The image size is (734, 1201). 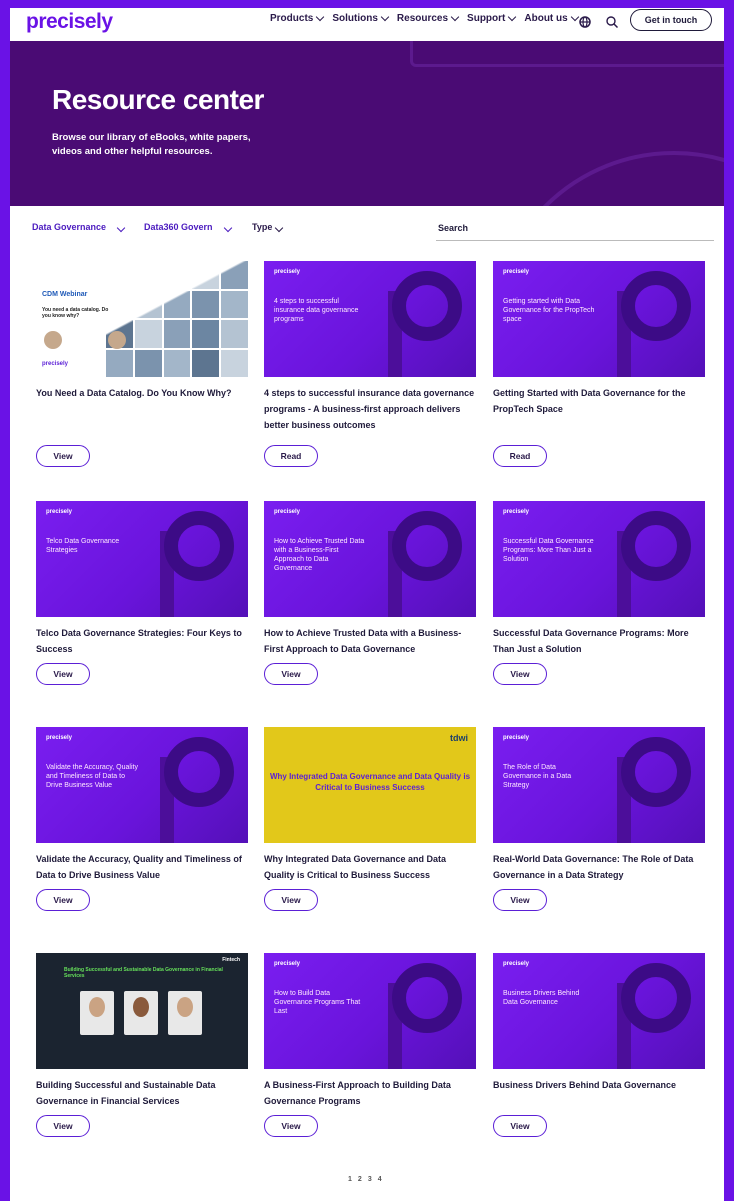 I want to click on nav-label: Support, so click(x=486, y=18).